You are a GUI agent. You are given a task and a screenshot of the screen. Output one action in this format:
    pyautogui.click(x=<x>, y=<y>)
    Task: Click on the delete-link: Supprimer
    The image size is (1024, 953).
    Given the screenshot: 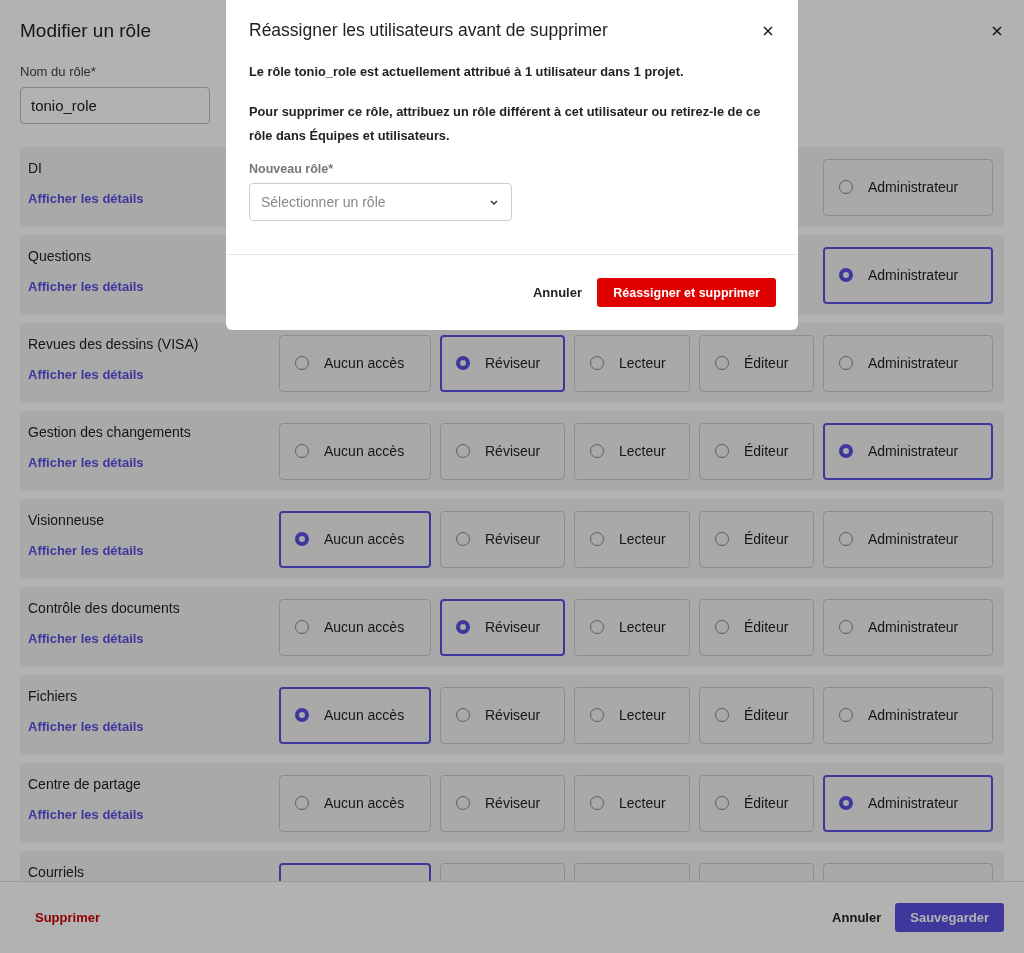 What is the action you would take?
    pyautogui.click(x=67, y=917)
    